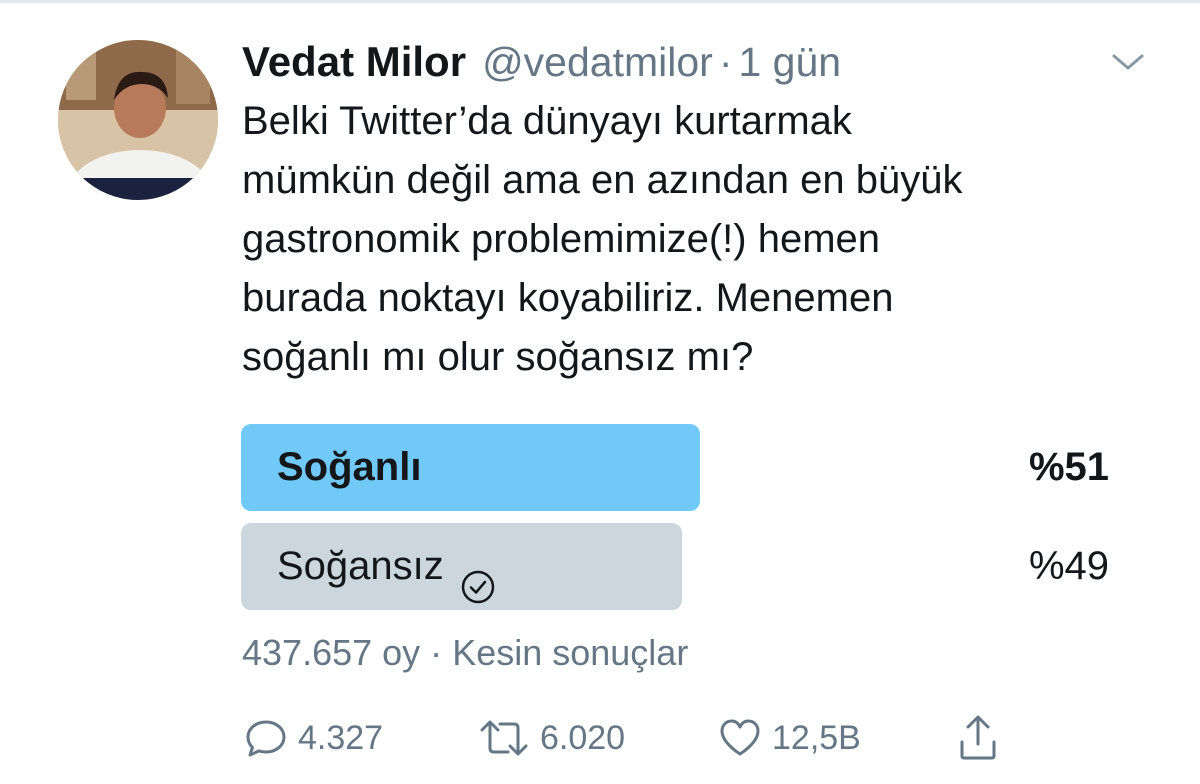 The image size is (1200, 784). I want to click on share-button, so click(978, 738).